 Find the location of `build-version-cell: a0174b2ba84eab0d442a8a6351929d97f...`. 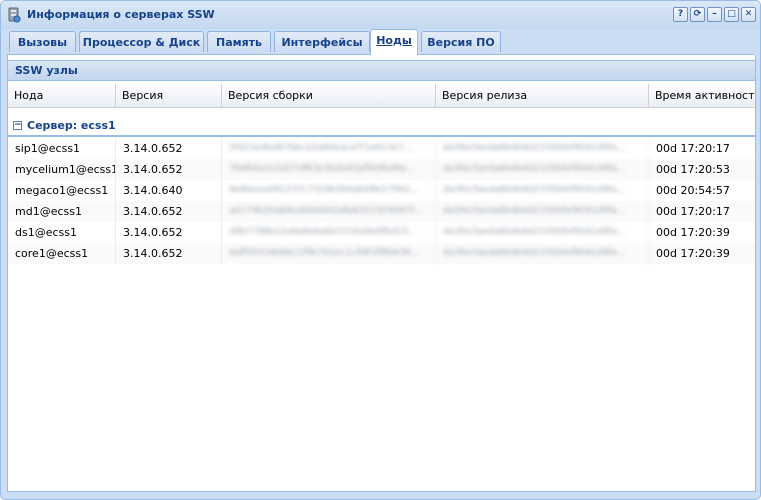

build-version-cell: a0174b2ba84eab0d442a8a6351929d97f... is located at coordinates (329, 211).